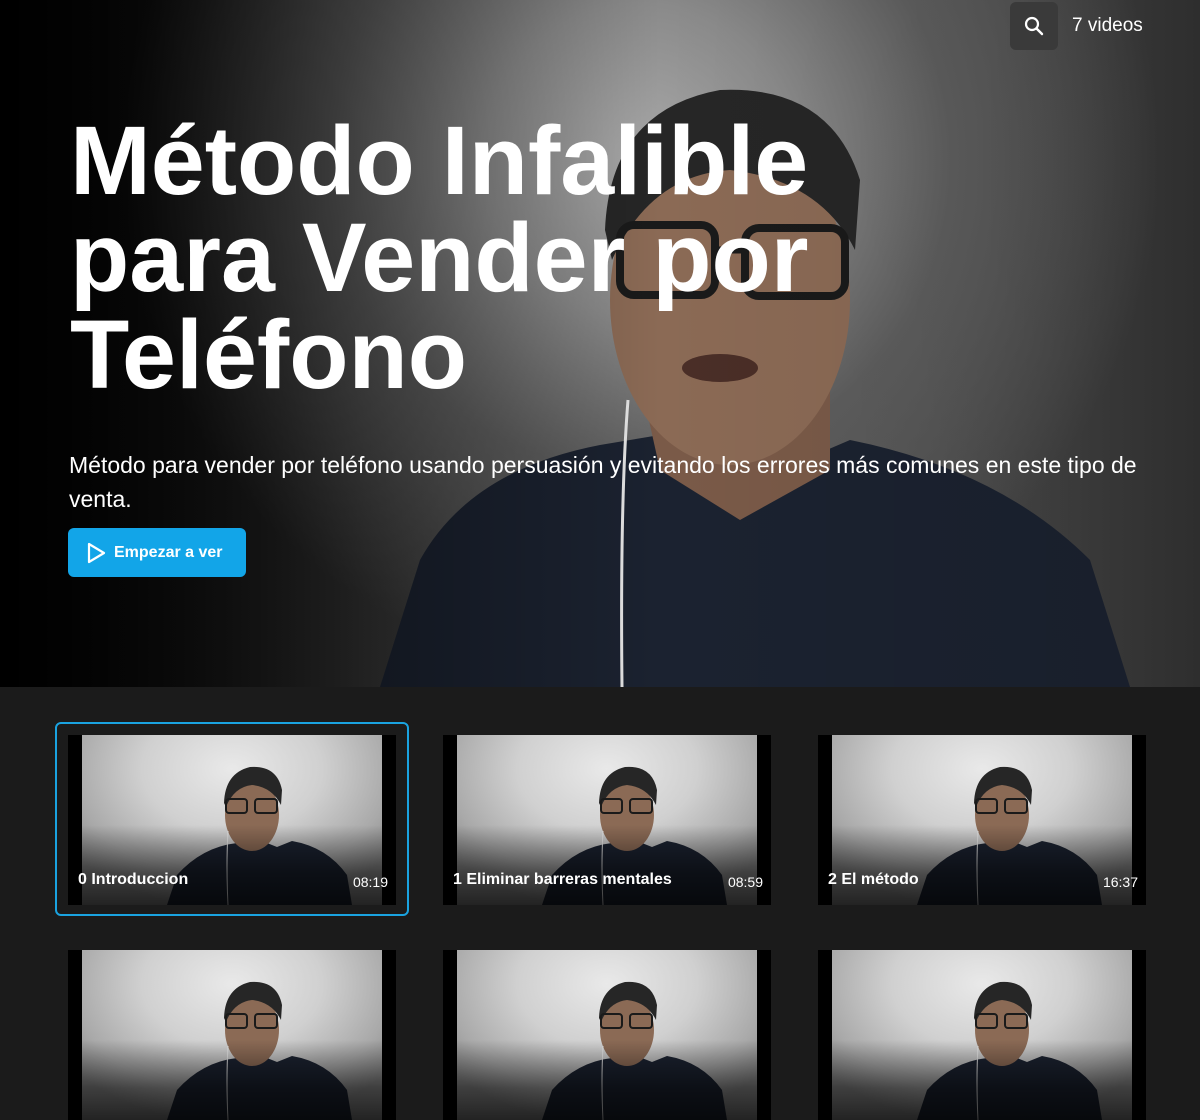  What do you see at coordinates (168, 552) in the screenshot?
I see `start-watching-label: Empezar a ver` at bounding box center [168, 552].